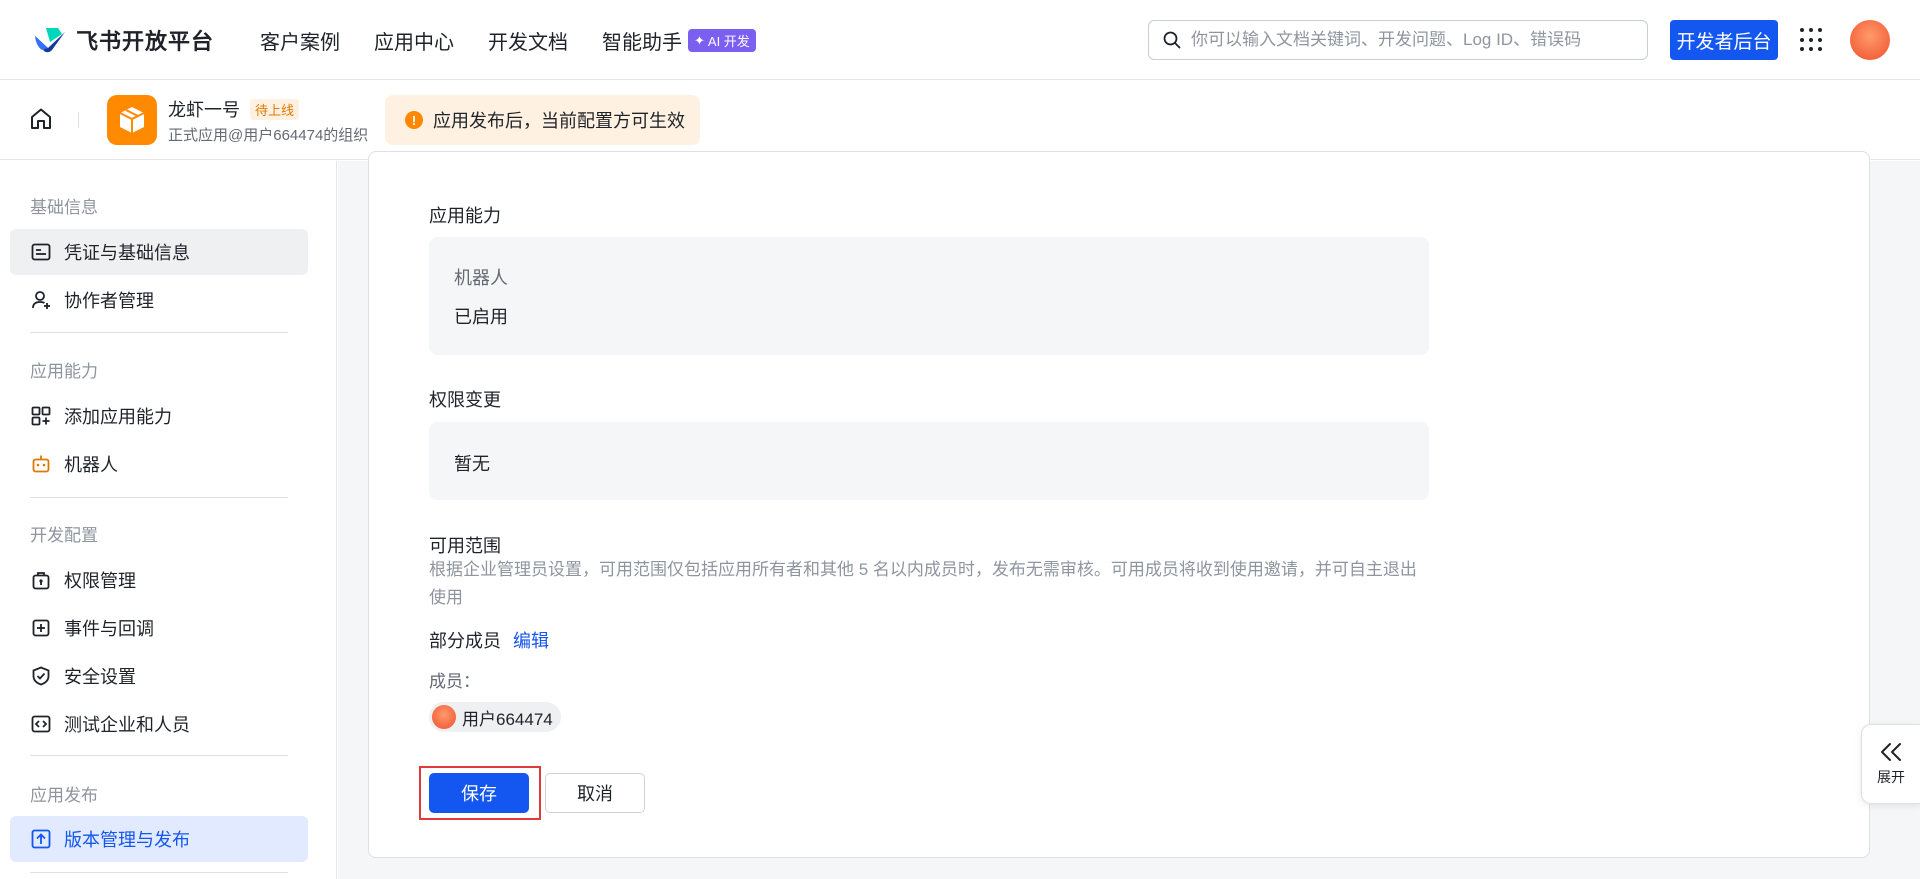 The height and width of the screenshot is (879, 1920). What do you see at coordinates (41, 119) in the screenshot?
I see `home-icon` at bounding box center [41, 119].